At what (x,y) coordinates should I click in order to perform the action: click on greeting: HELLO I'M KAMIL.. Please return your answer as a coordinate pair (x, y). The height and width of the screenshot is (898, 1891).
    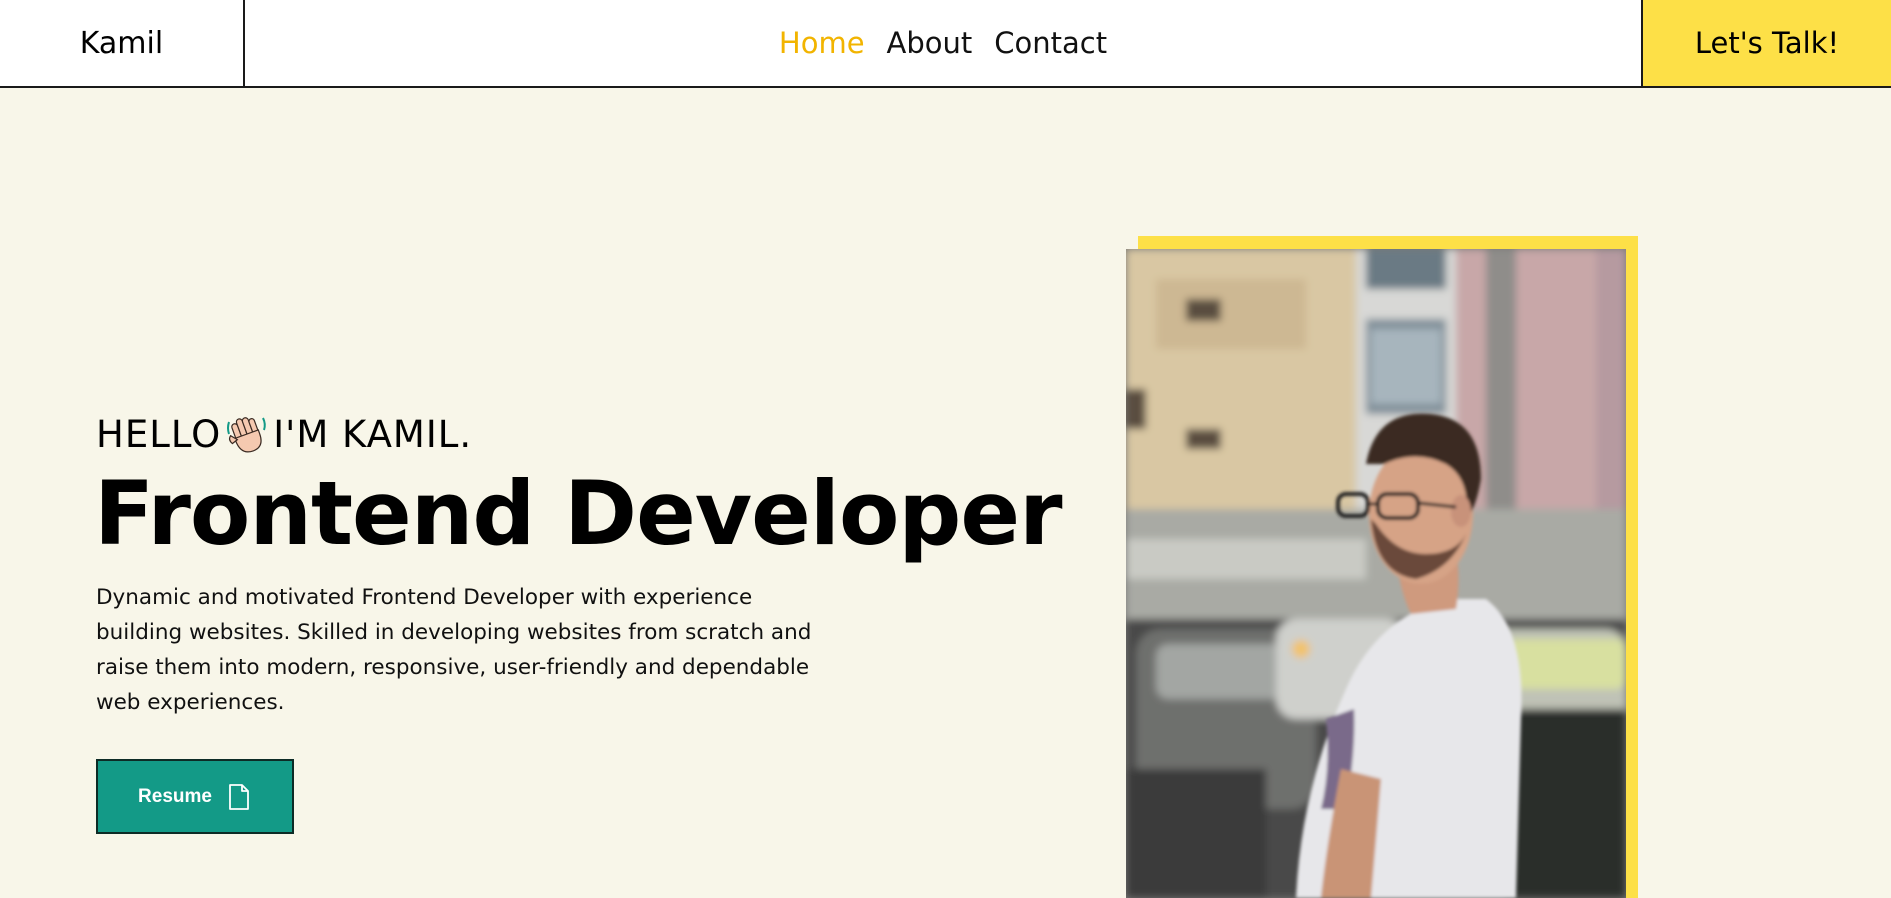
    Looking at the image, I should click on (284, 434).